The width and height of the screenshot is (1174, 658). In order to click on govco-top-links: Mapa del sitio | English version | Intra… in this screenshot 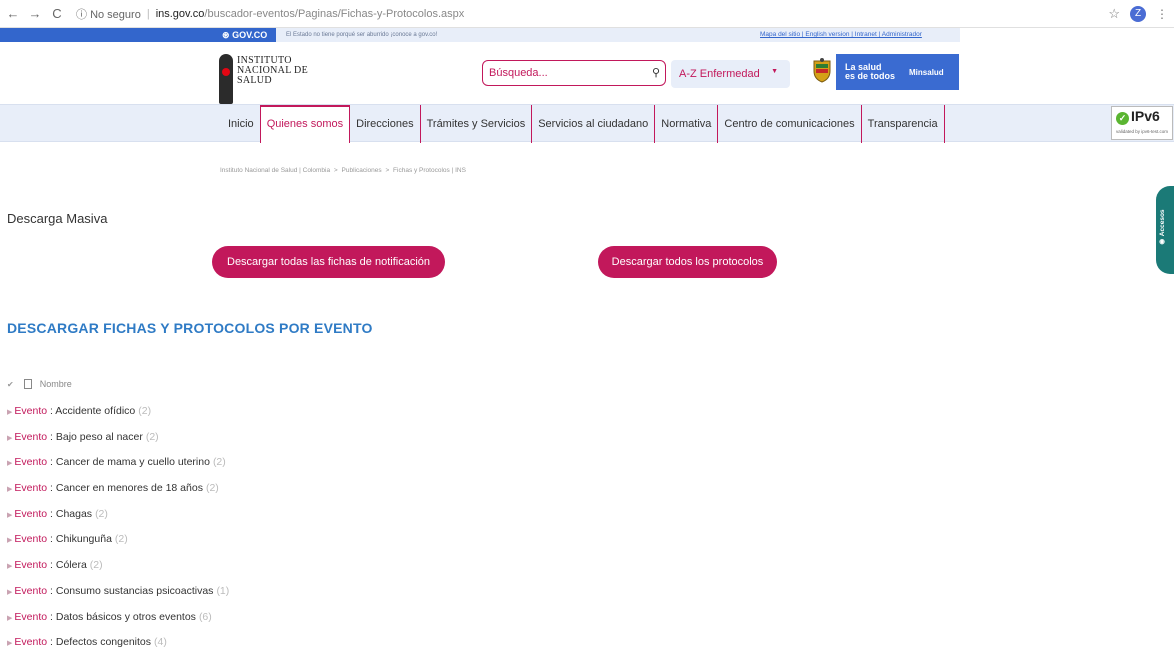, I will do `click(841, 35)`.